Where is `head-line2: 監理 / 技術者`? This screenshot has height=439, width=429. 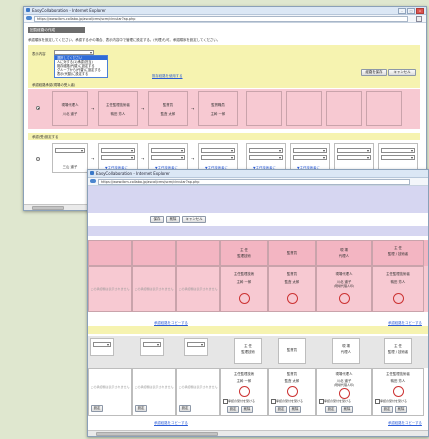
head-line2: 監理 / 技術者 is located at coordinates (398, 352).